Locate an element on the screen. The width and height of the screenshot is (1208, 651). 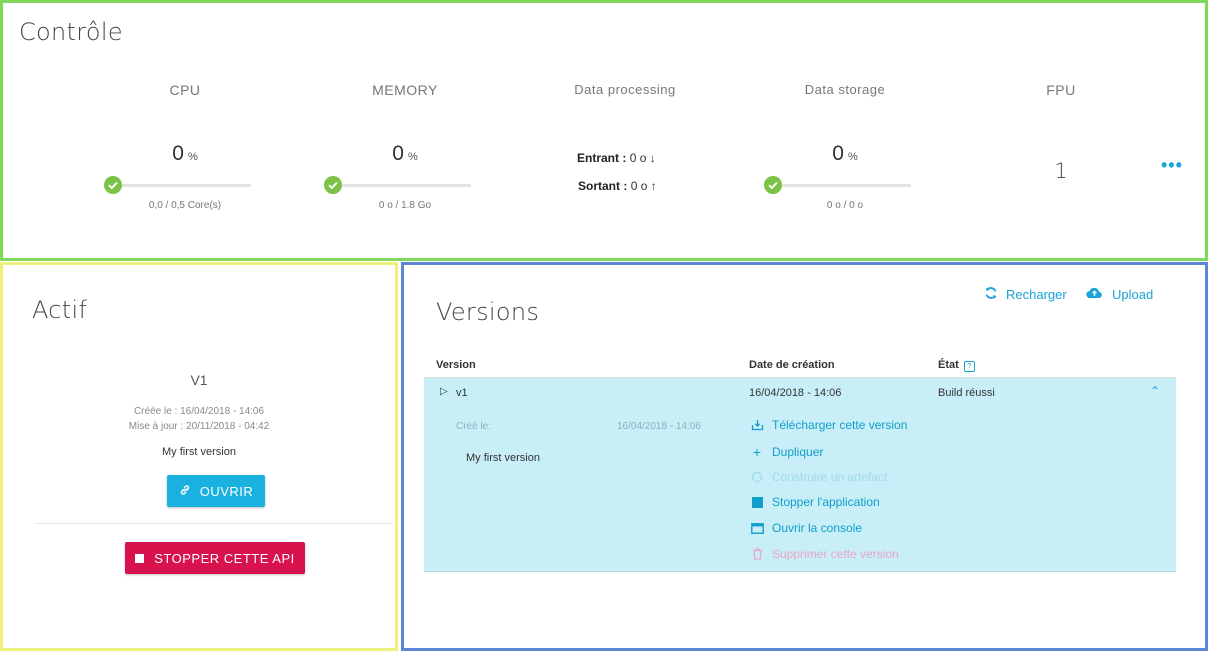
collapse-triangle-icon: ▷ is located at coordinates (444, 391).